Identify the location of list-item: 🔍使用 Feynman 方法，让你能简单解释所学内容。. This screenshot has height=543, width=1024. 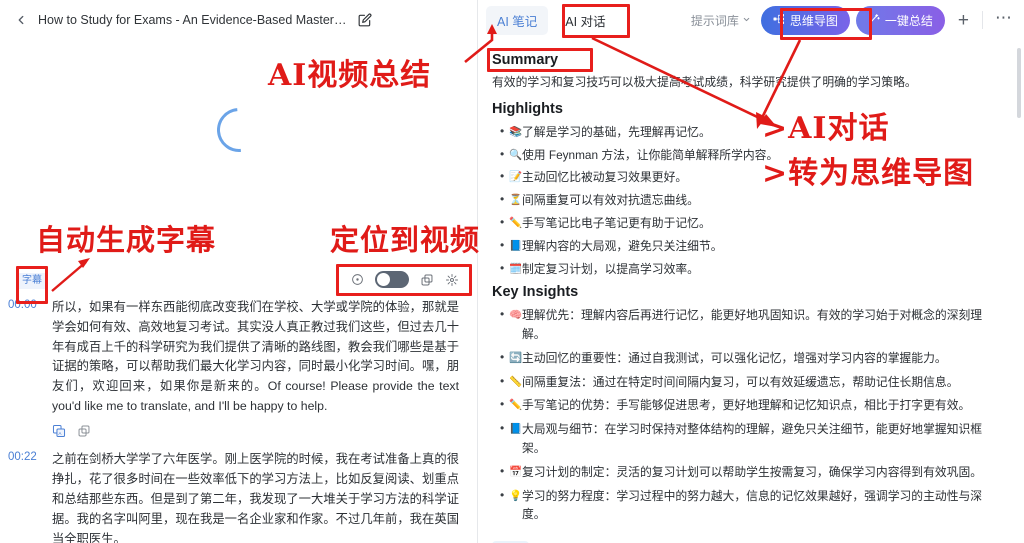
(747, 154).